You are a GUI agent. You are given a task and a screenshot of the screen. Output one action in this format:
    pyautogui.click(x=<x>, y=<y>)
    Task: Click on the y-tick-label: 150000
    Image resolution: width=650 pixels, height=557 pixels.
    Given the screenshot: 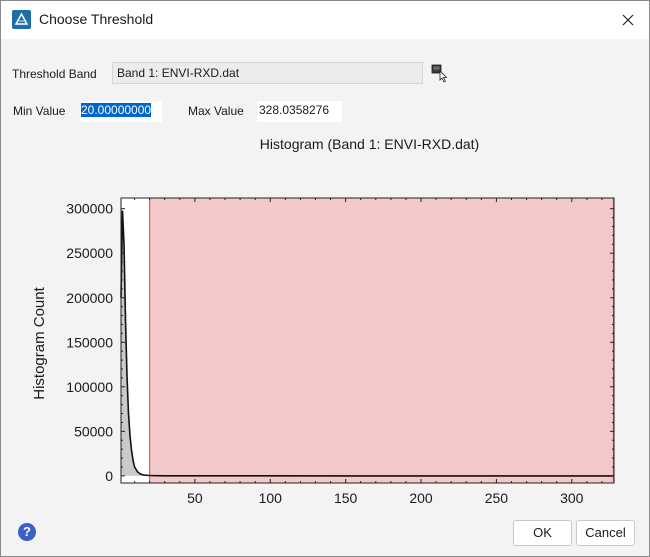 What is the action you would take?
    pyautogui.click(x=89, y=342)
    